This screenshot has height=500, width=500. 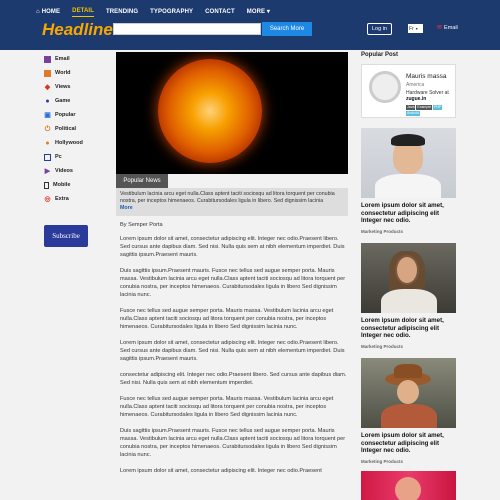 I want to click on nav-contact: CONTACT, so click(x=220, y=12).